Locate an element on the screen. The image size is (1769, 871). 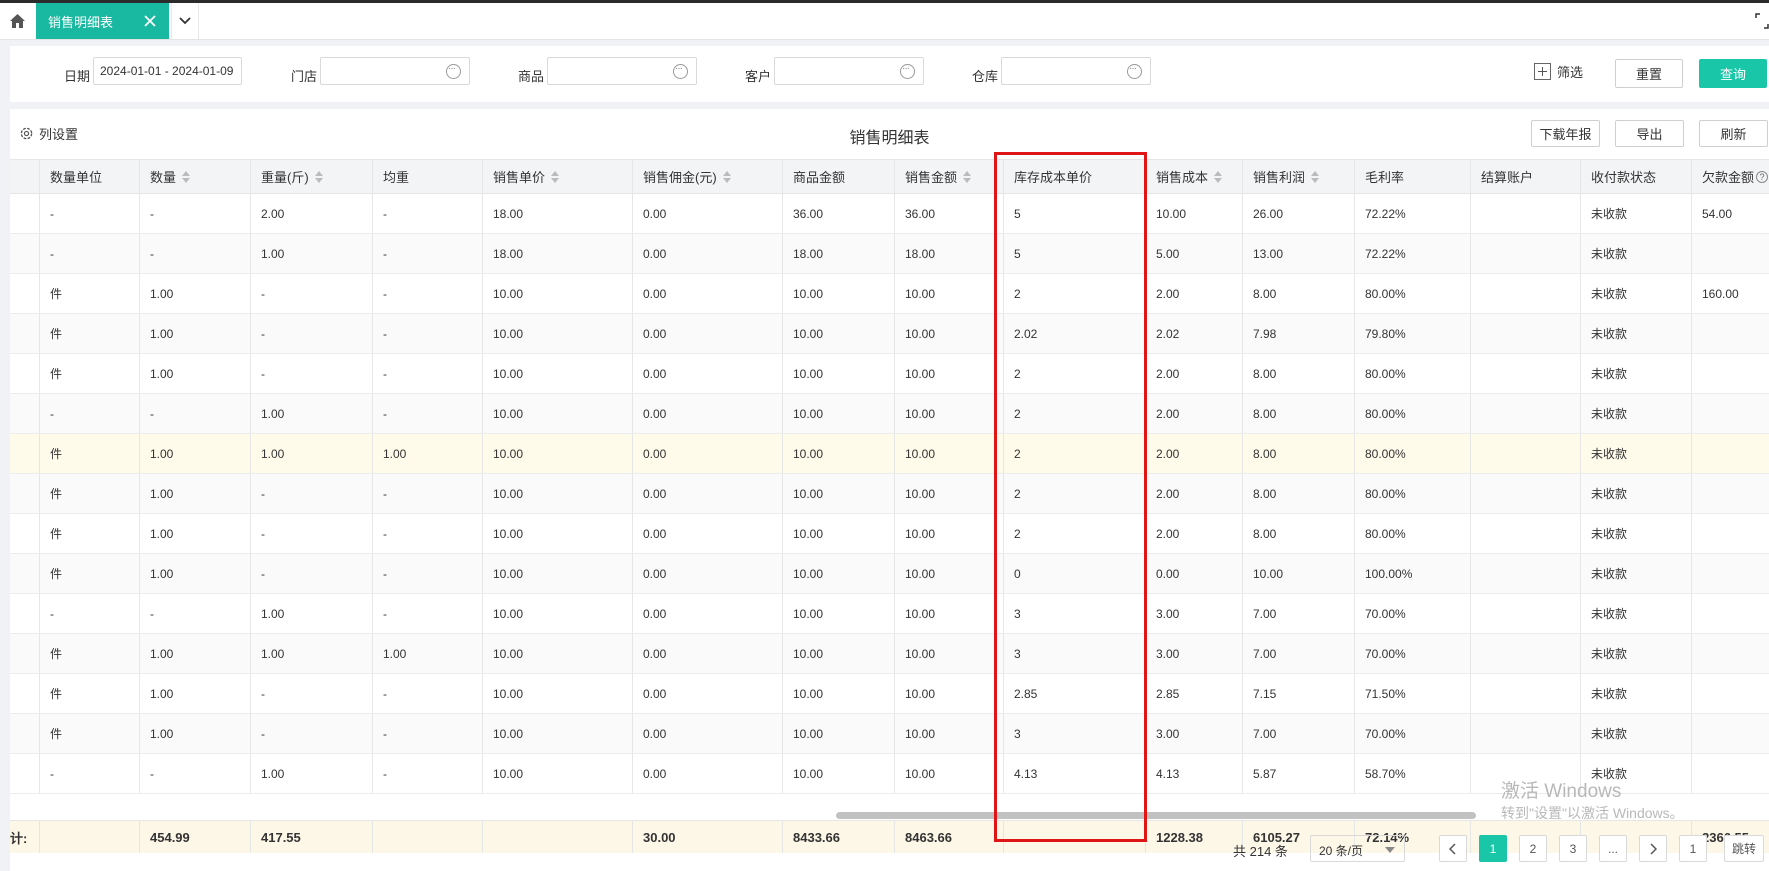
query-button: 查询 is located at coordinates (1733, 73).